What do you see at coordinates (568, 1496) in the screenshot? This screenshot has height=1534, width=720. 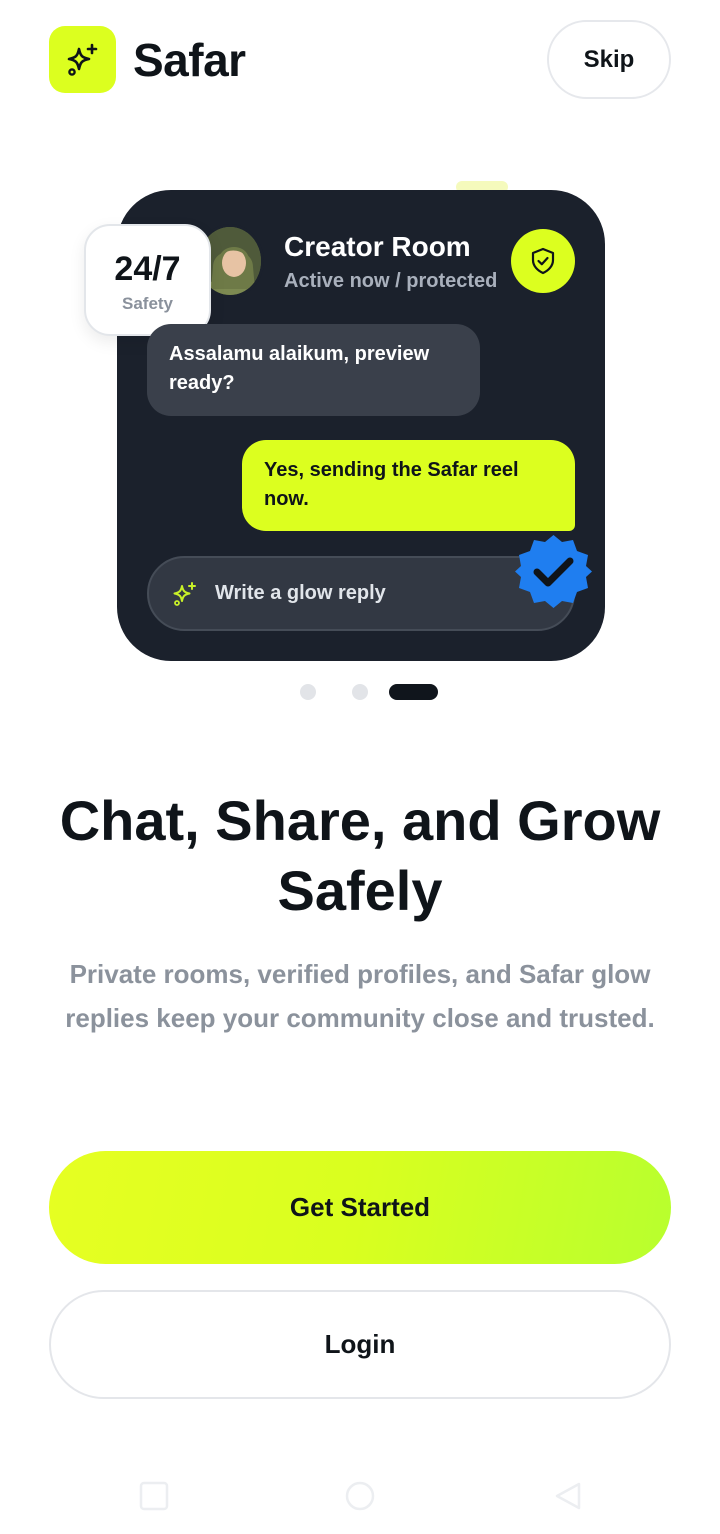 I see `back-icon` at bounding box center [568, 1496].